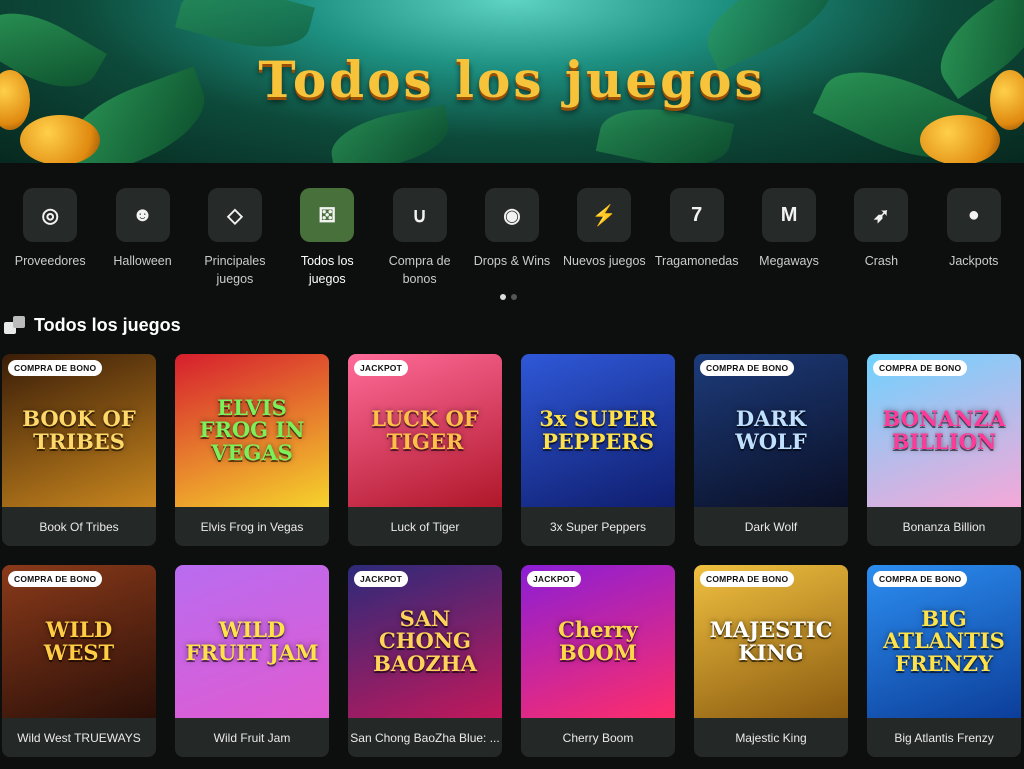 The height and width of the screenshot is (769, 1024). I want to click on game-logo-art: Cherry BOOM, so click(598, 641).